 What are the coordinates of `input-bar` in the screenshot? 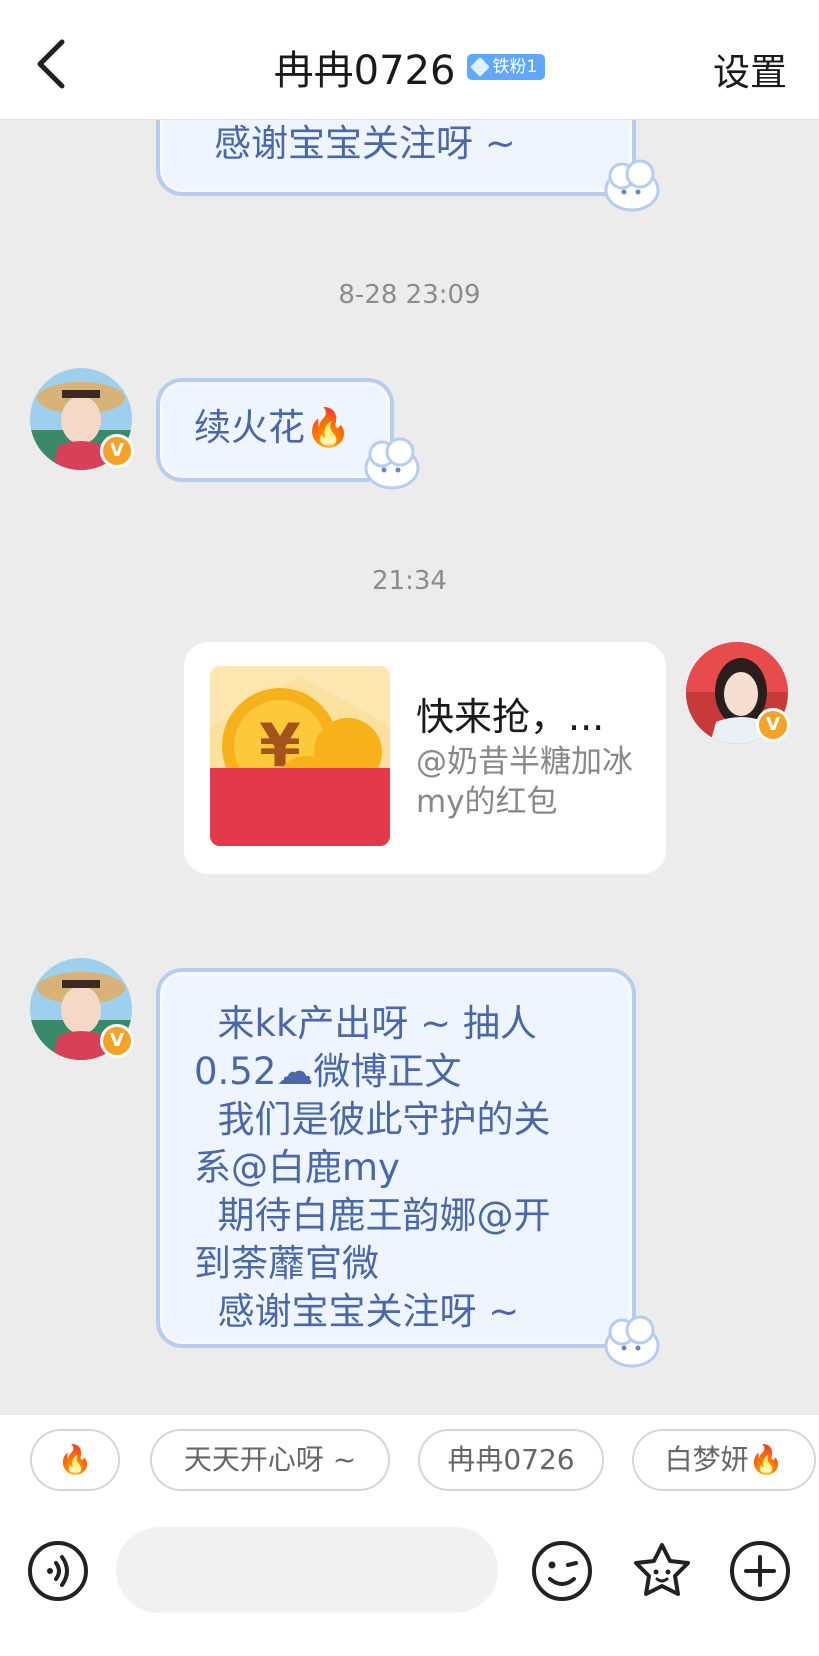 It's located at (409, 1590).